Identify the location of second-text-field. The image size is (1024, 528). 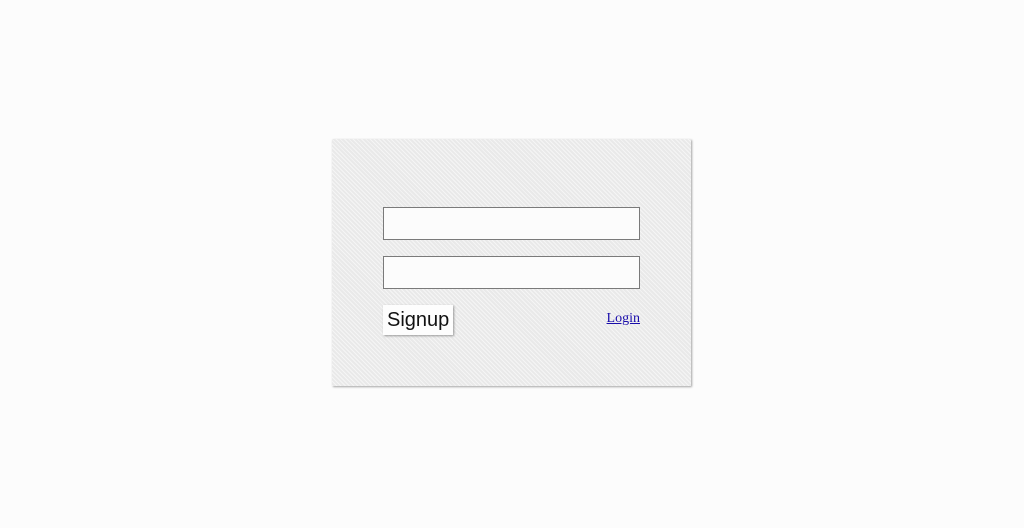
(511, 272).